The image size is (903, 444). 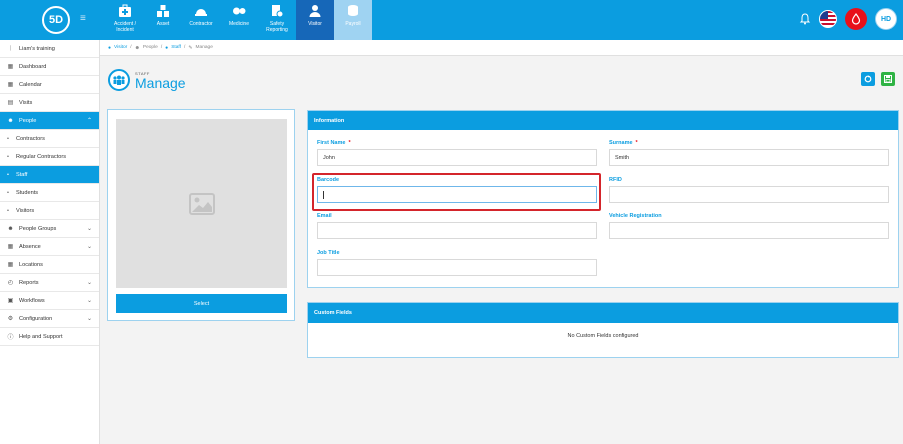 I want to click on sidebar-item-label: Visitors, so click(x=25, y=210).